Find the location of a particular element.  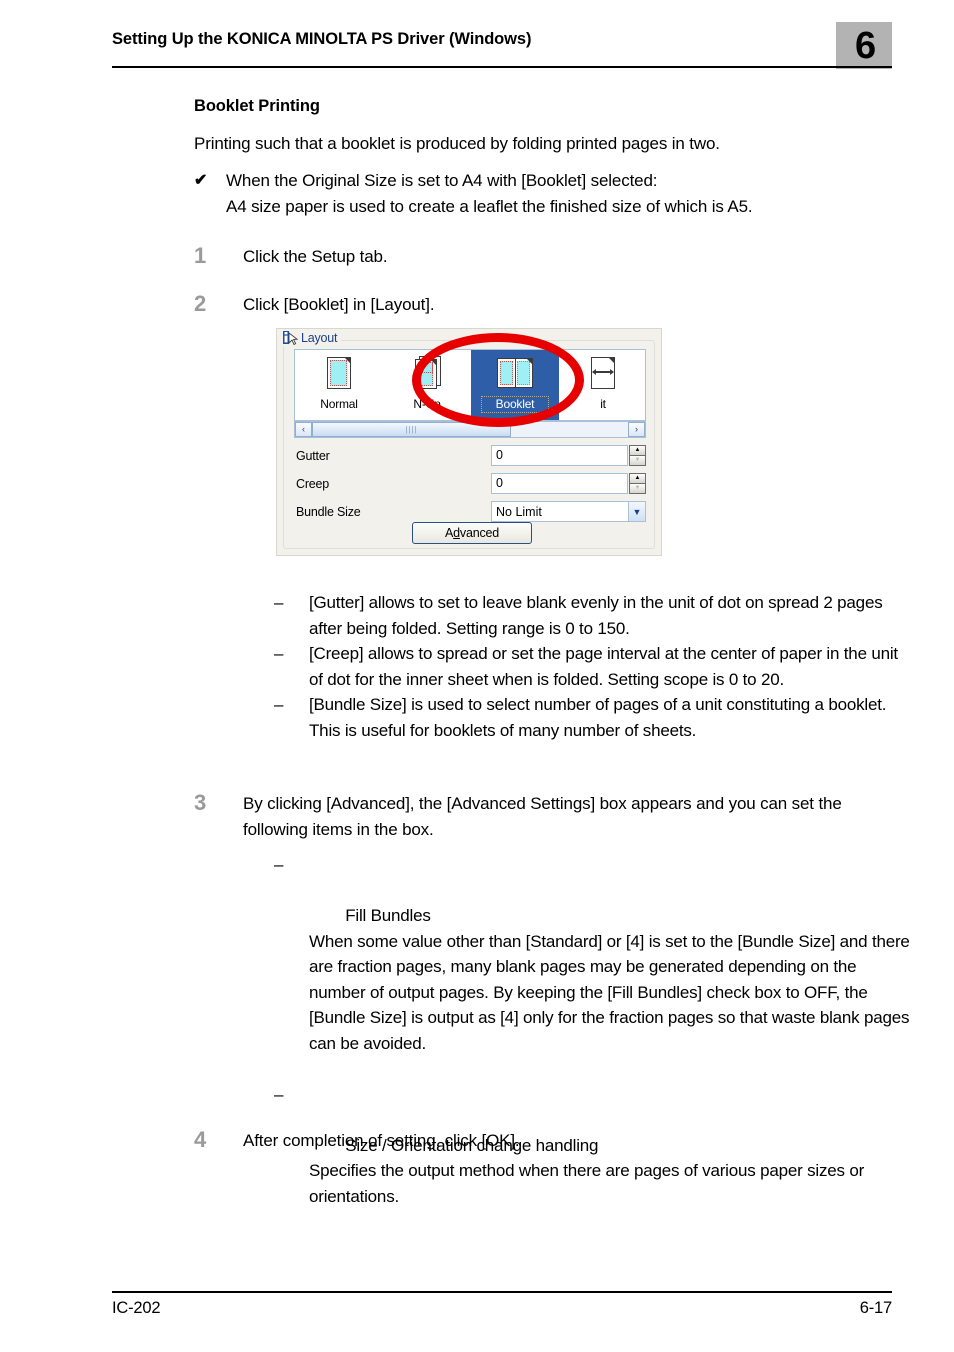

gutter-label: Gutter is located at coordinates (313, 456).